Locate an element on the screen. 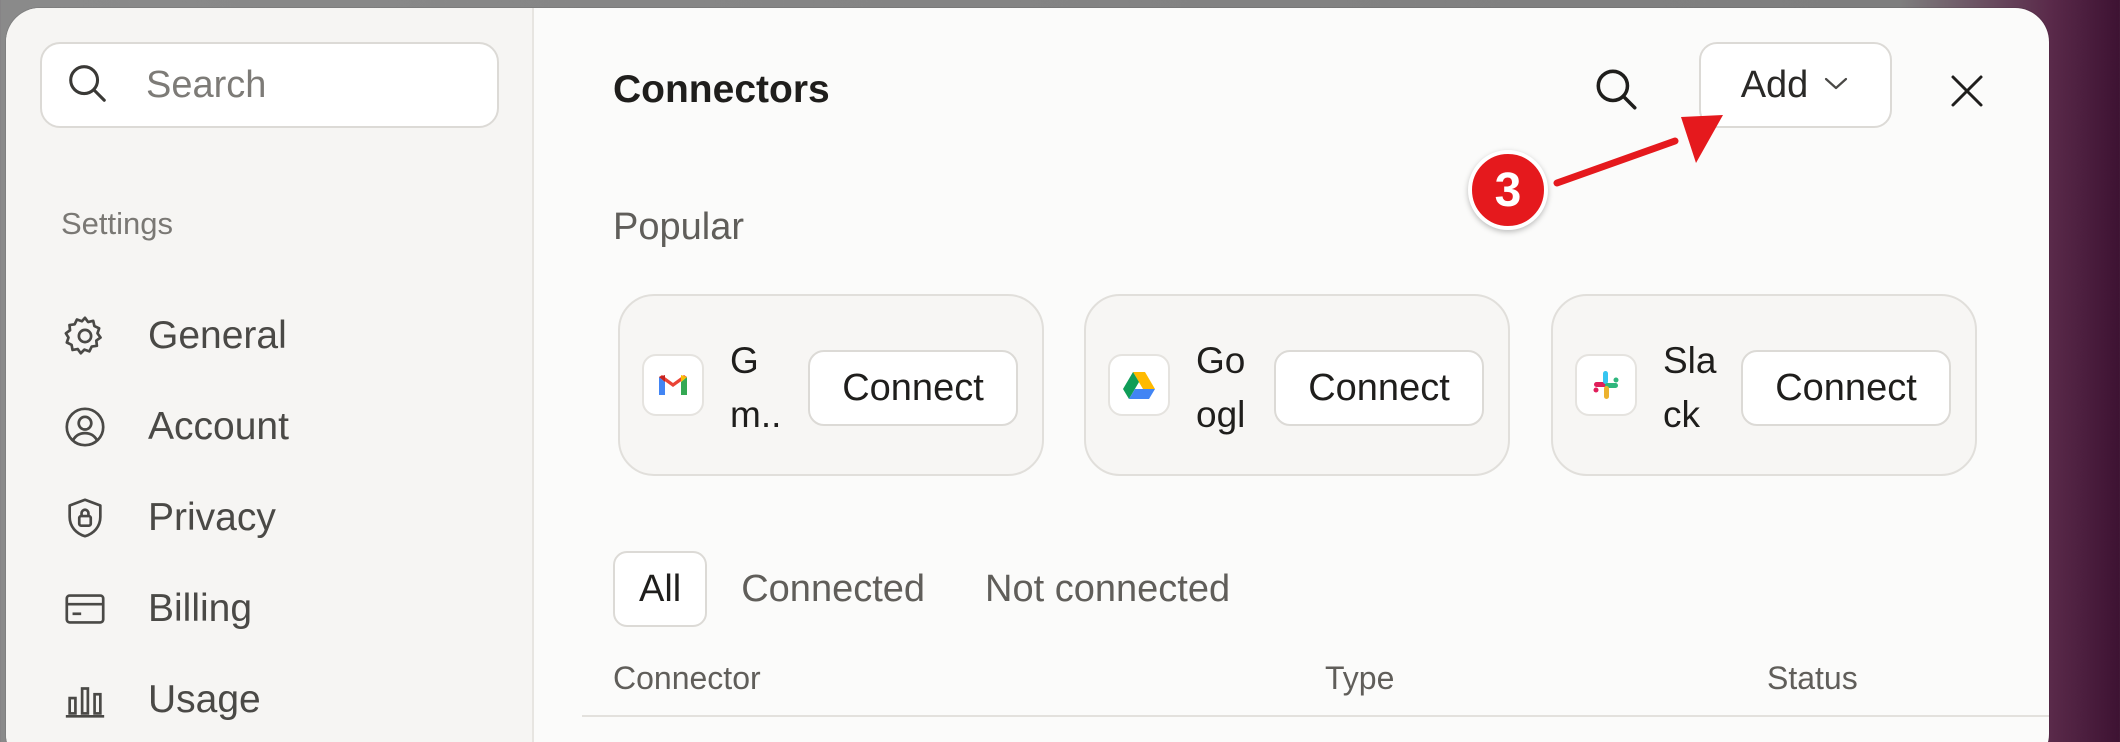  settings-section-label: Settings is located at coordinates (117, 223).